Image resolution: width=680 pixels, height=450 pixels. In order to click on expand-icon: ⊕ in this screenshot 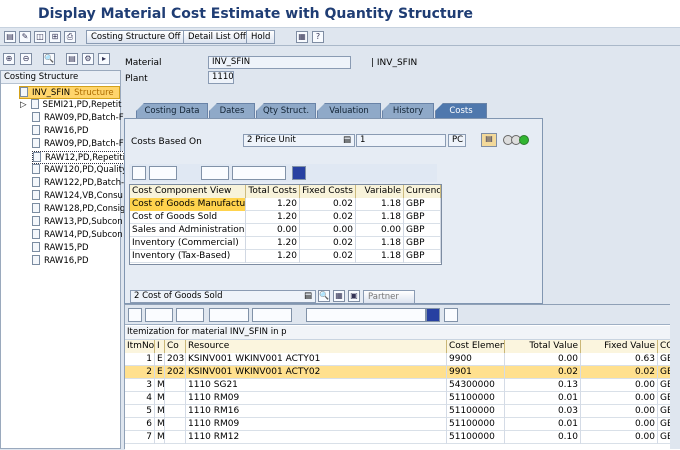, I will do `click(9, 59)`.